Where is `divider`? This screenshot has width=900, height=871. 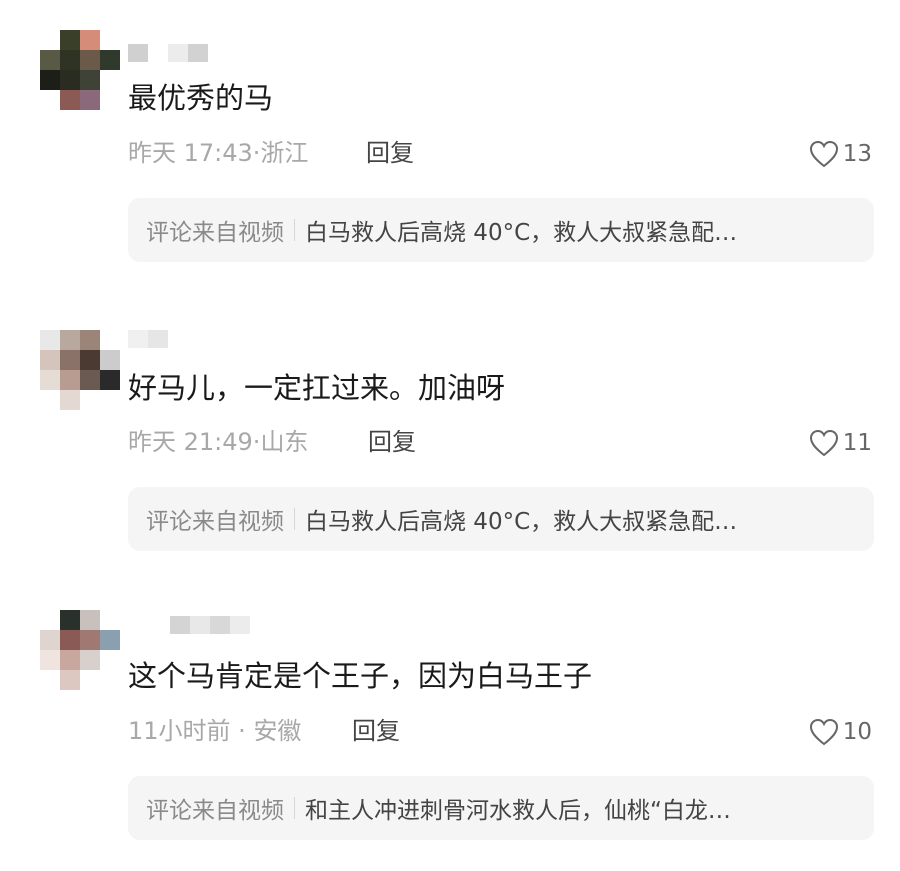
divider is located at coordinates (294, 808).